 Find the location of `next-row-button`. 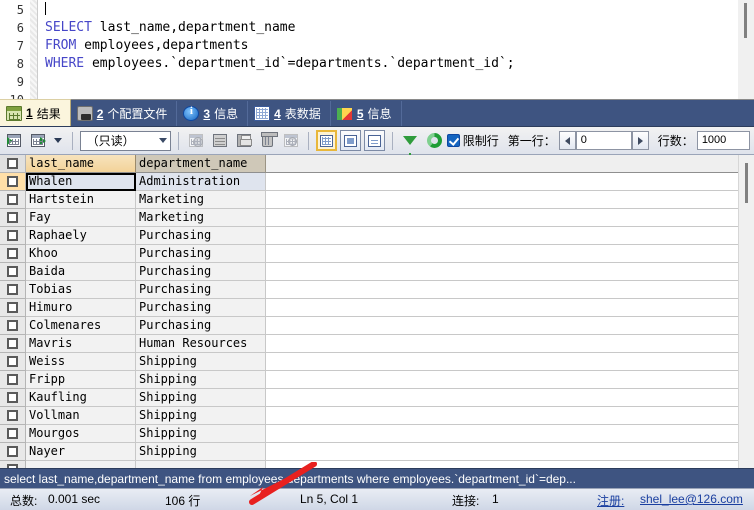

next-row-button is located at coordinates (640, 140).